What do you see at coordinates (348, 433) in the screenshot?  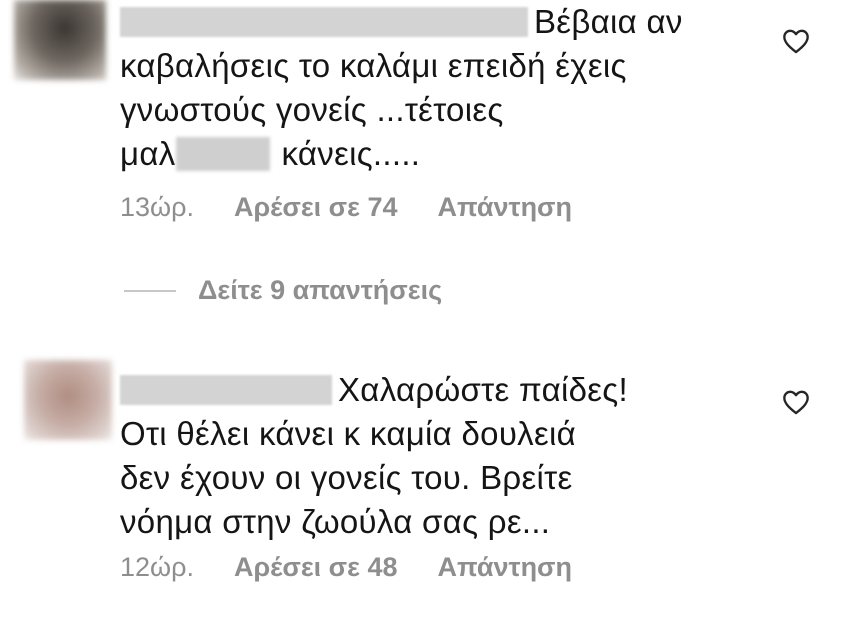 I see `comment-text-line: Οτι θέλει κάνει κ καμία δουλειά` at bounding box center [348, 433].